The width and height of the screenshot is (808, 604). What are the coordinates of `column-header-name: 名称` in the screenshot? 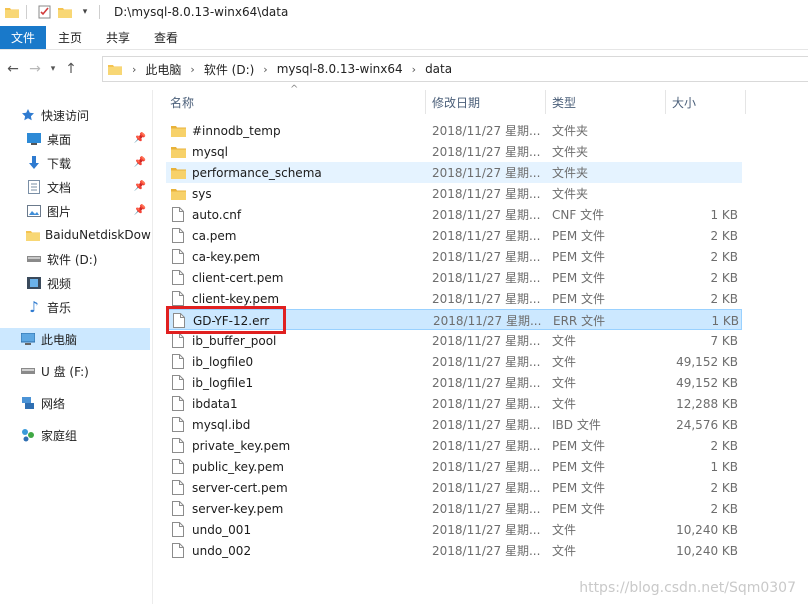 It's located at (182, 102).